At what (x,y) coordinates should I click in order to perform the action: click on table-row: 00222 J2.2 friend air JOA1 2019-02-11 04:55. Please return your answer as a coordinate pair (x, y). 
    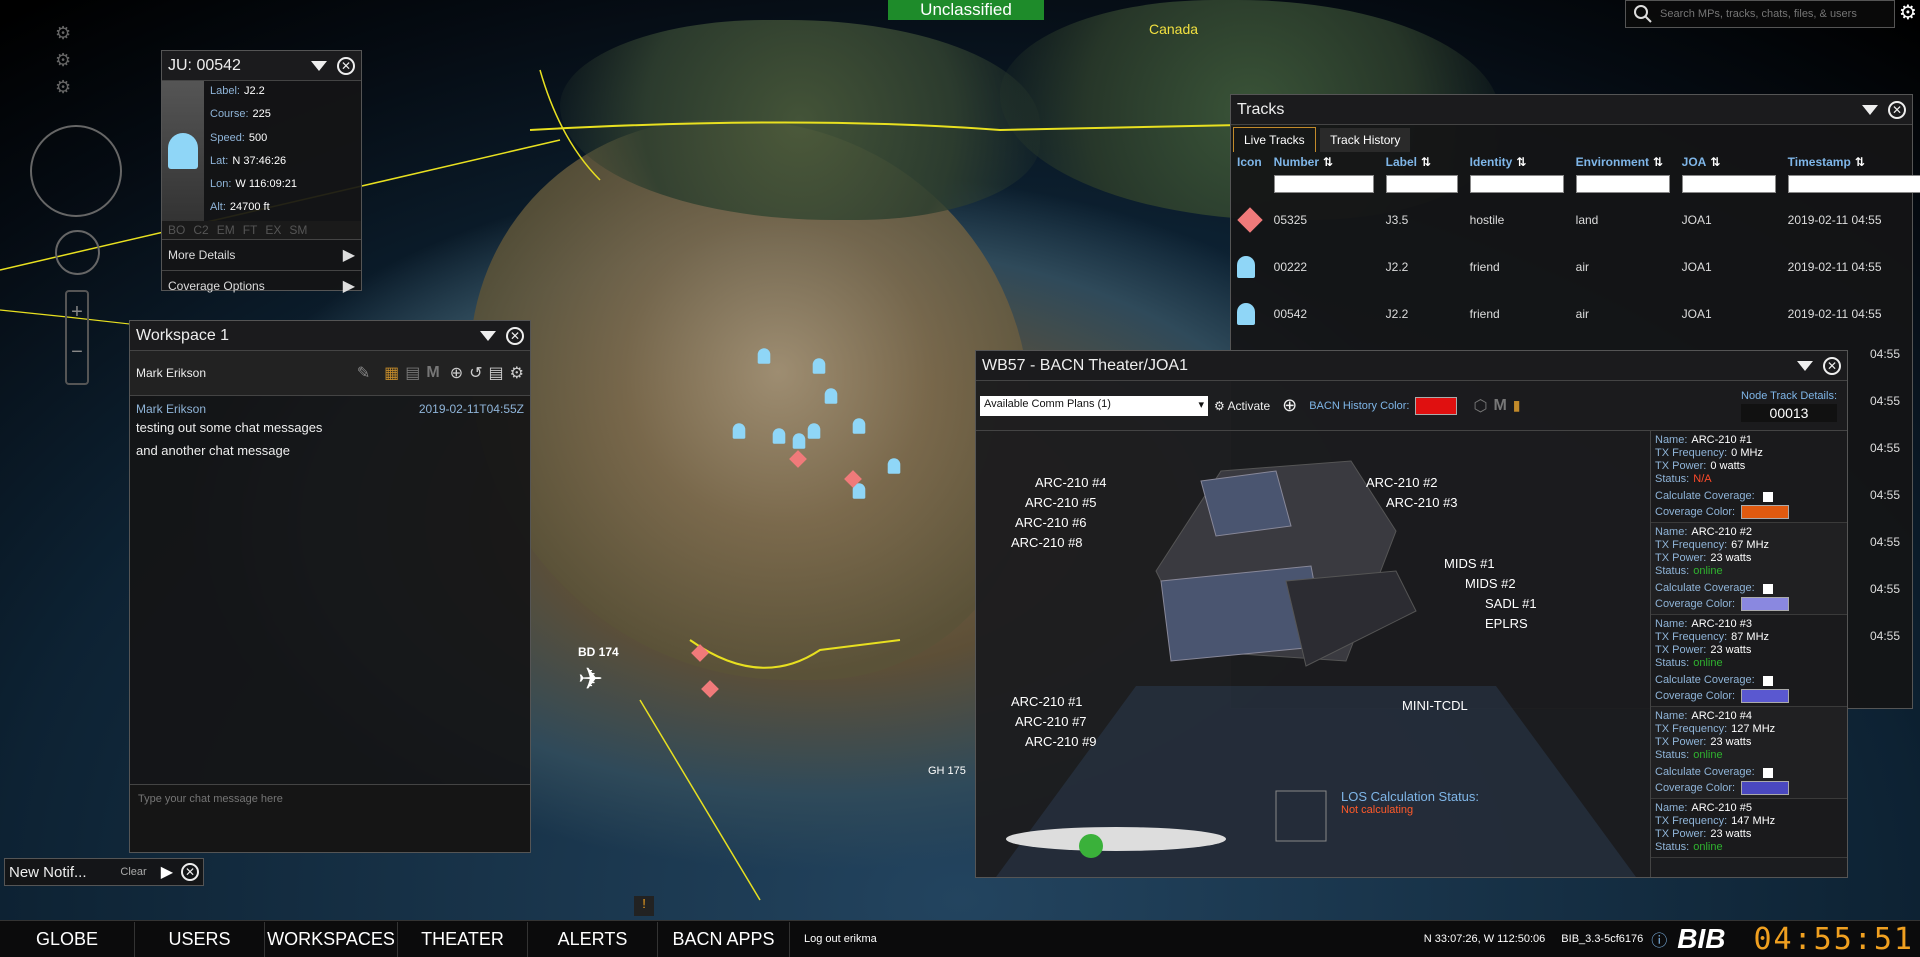
    Looking at the image, I should click on (1575, 266).